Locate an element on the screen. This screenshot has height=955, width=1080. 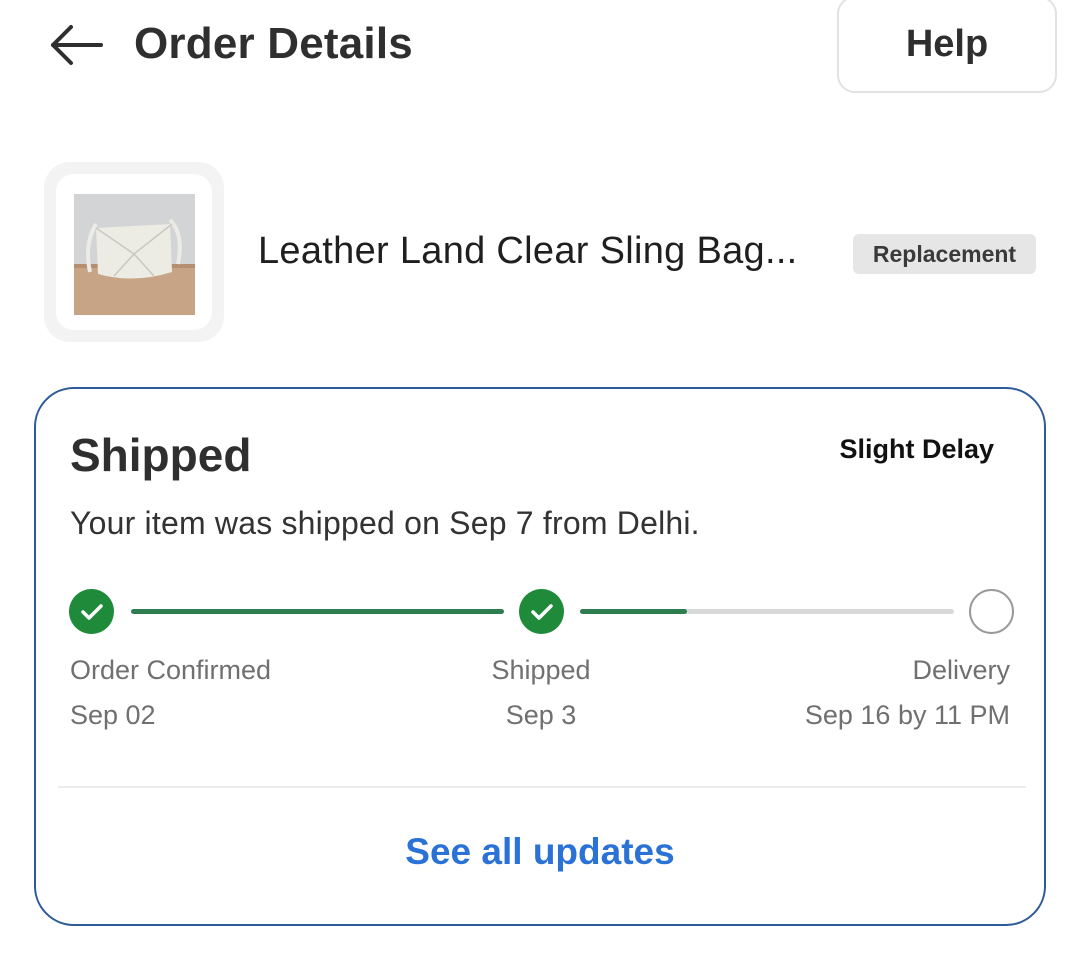
status-title: Shipped is located at coordinates (161, 455).